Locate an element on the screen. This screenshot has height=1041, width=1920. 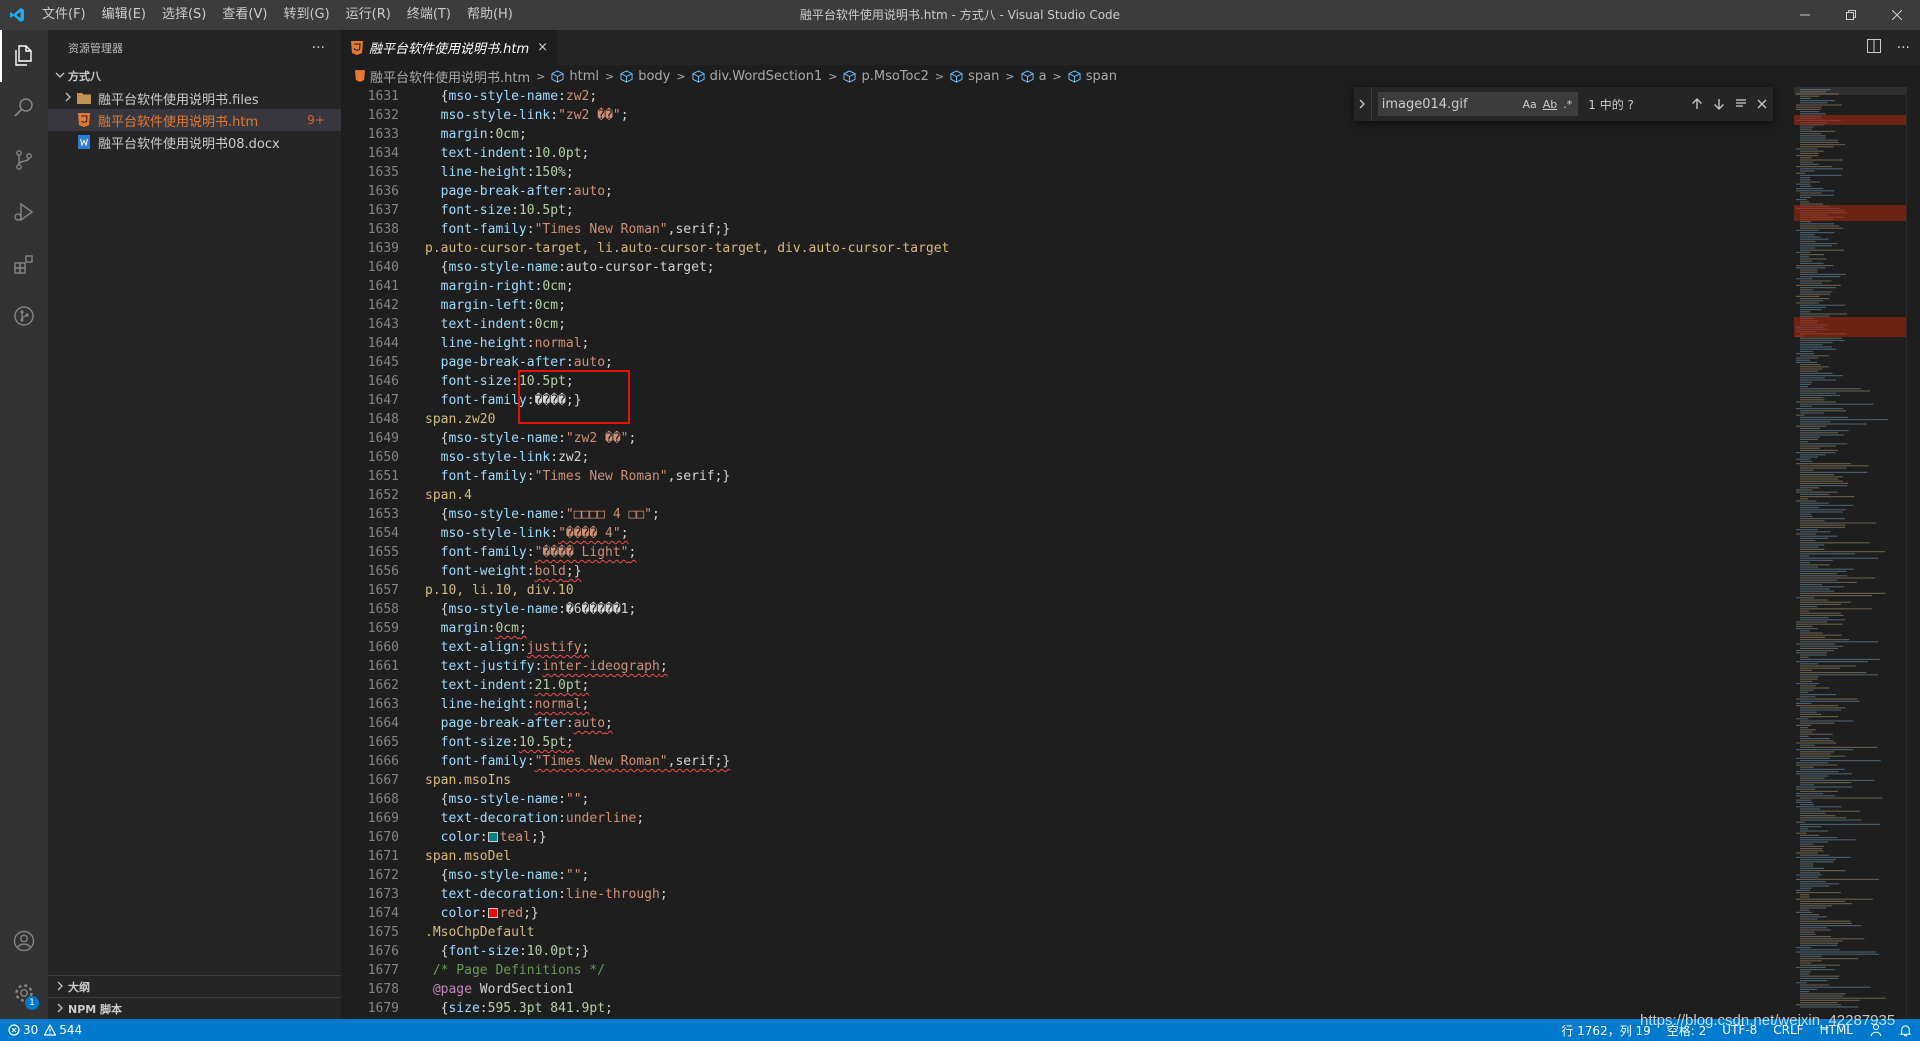
code-line: {mso-style-name:�6�����1; is located at coordinates (1105, 609).